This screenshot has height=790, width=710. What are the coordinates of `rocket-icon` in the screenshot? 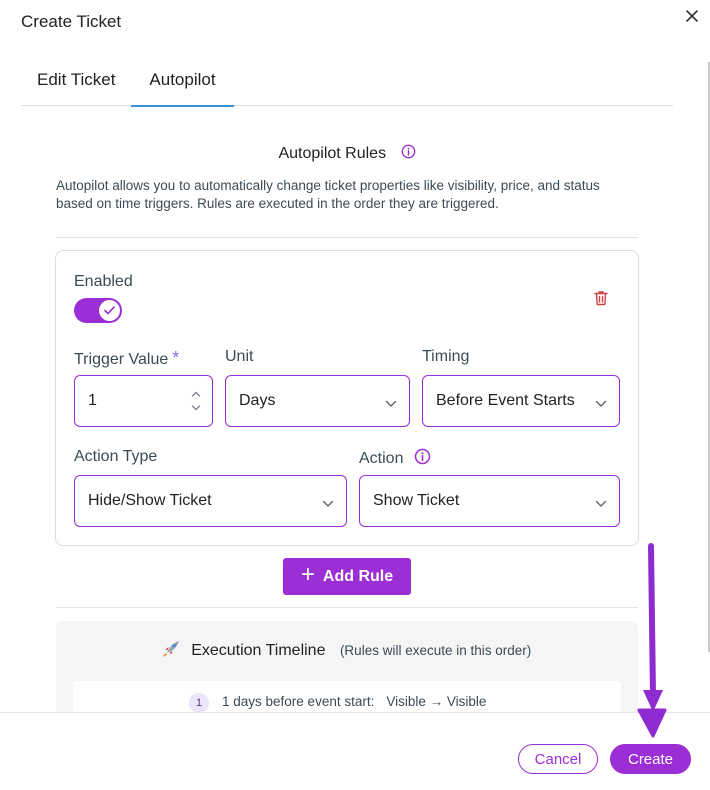 It's located at (172, 650).